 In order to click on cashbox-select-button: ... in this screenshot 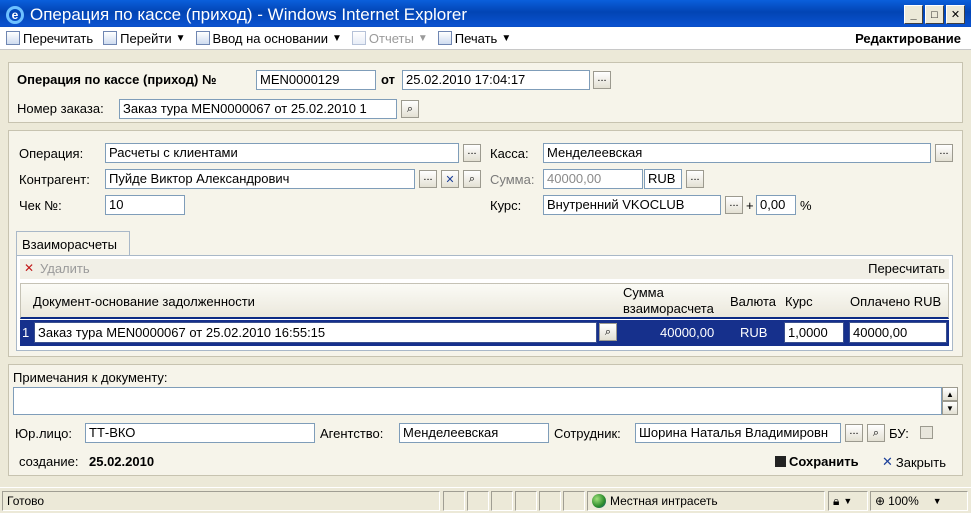, I will do `click(944, 153)`.